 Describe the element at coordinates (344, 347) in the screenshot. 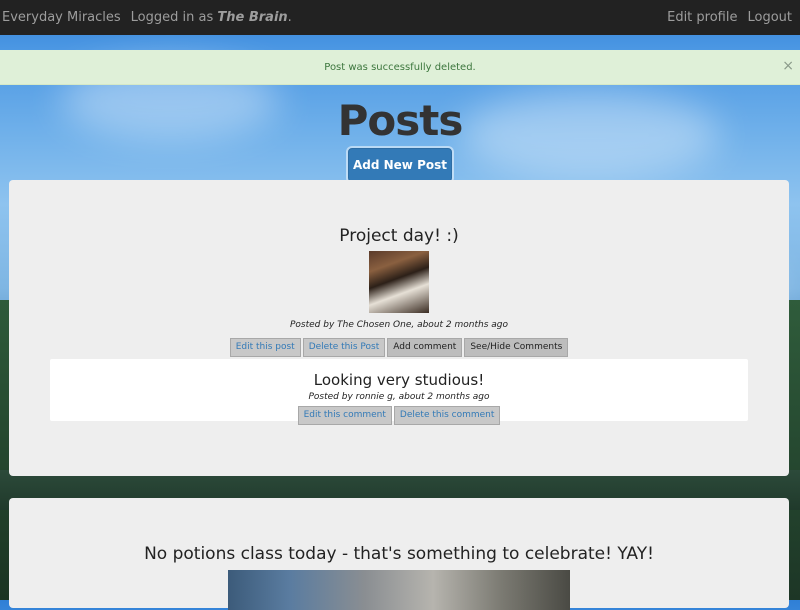

I see `delete-post-button: Delete this Post` at that location.